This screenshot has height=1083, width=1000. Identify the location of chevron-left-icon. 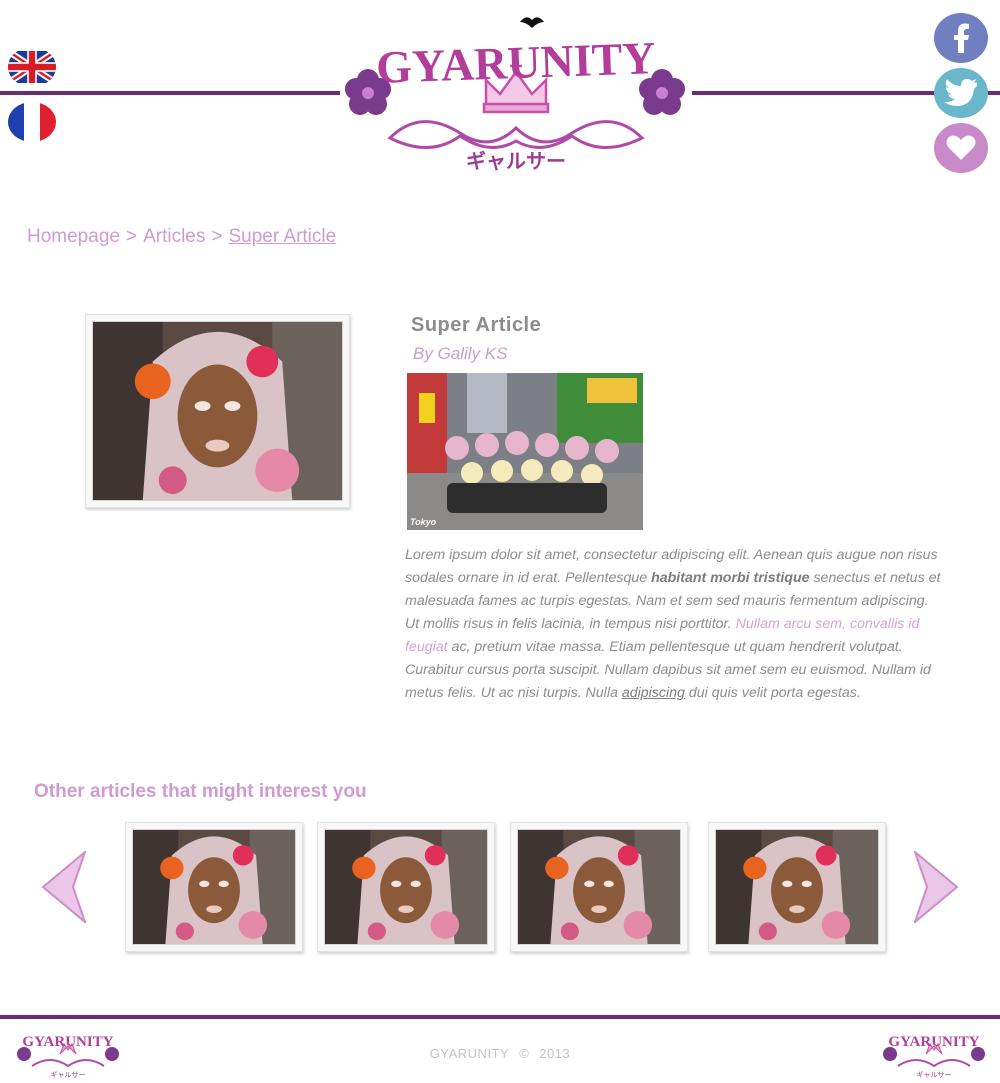
(64, 887).